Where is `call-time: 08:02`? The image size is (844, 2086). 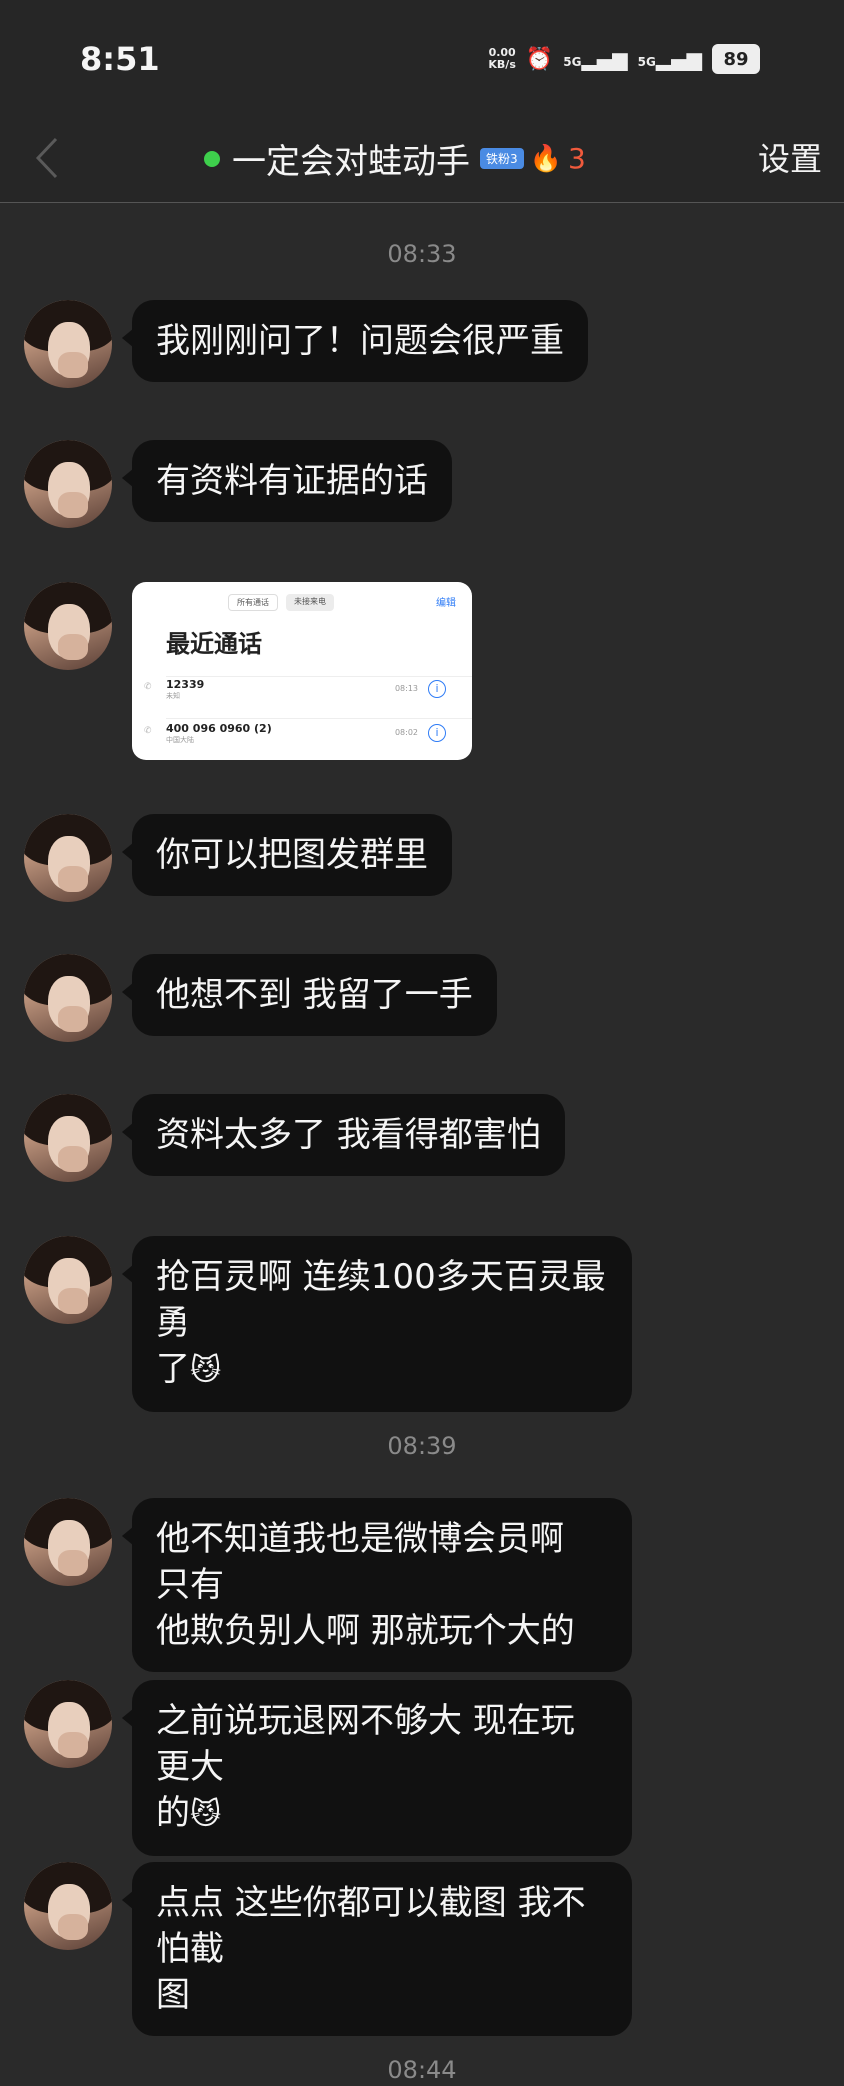
call-time: 08:02 is located at coordinates (406, 732).